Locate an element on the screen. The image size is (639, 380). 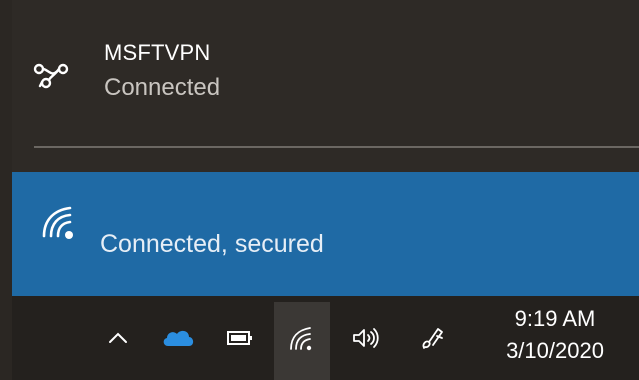
network-button is located at coordinates (302, 341).